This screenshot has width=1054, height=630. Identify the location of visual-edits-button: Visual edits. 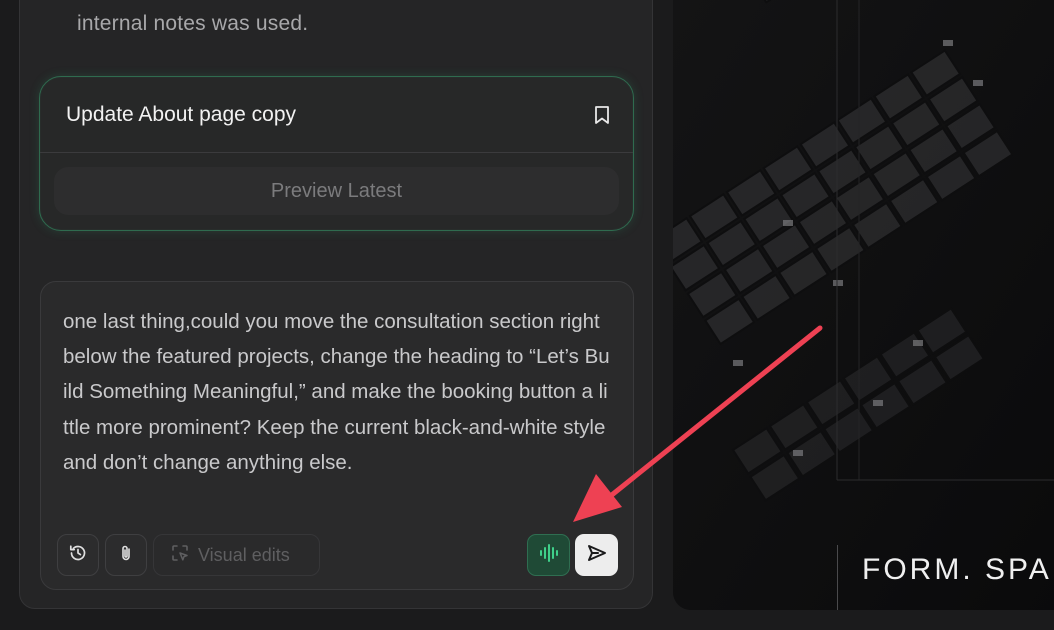
(236, 555).